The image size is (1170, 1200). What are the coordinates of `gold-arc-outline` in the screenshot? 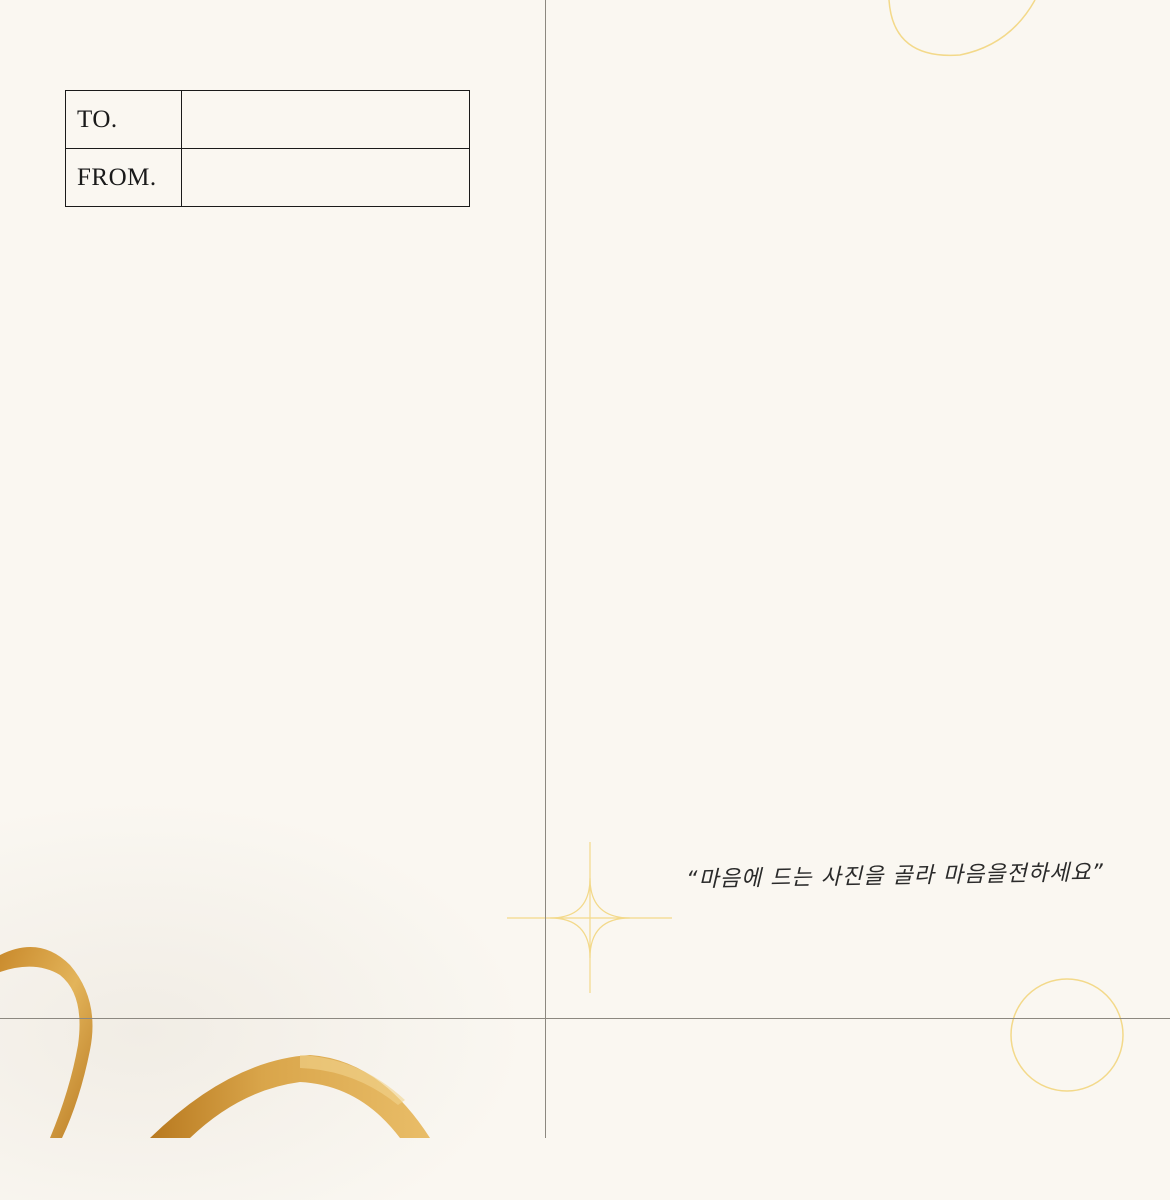 It's located at (962, 28).